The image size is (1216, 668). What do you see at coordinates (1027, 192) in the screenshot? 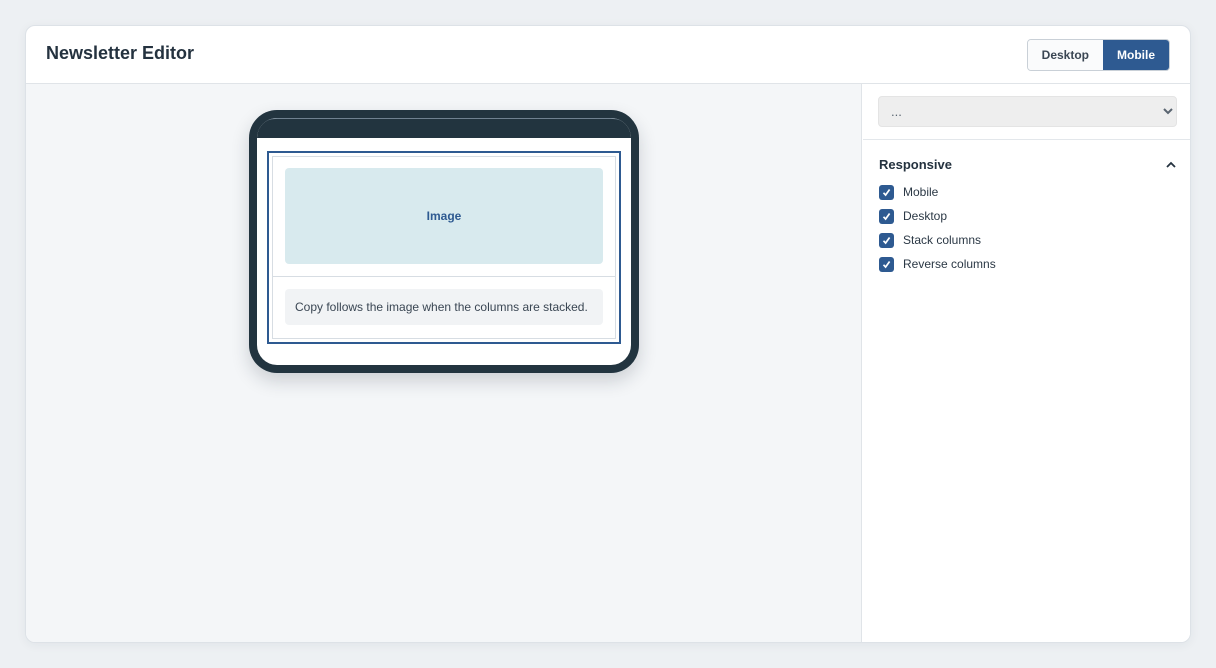
I see `option-mobile: Mobile` at bounding box center [1027, 192].